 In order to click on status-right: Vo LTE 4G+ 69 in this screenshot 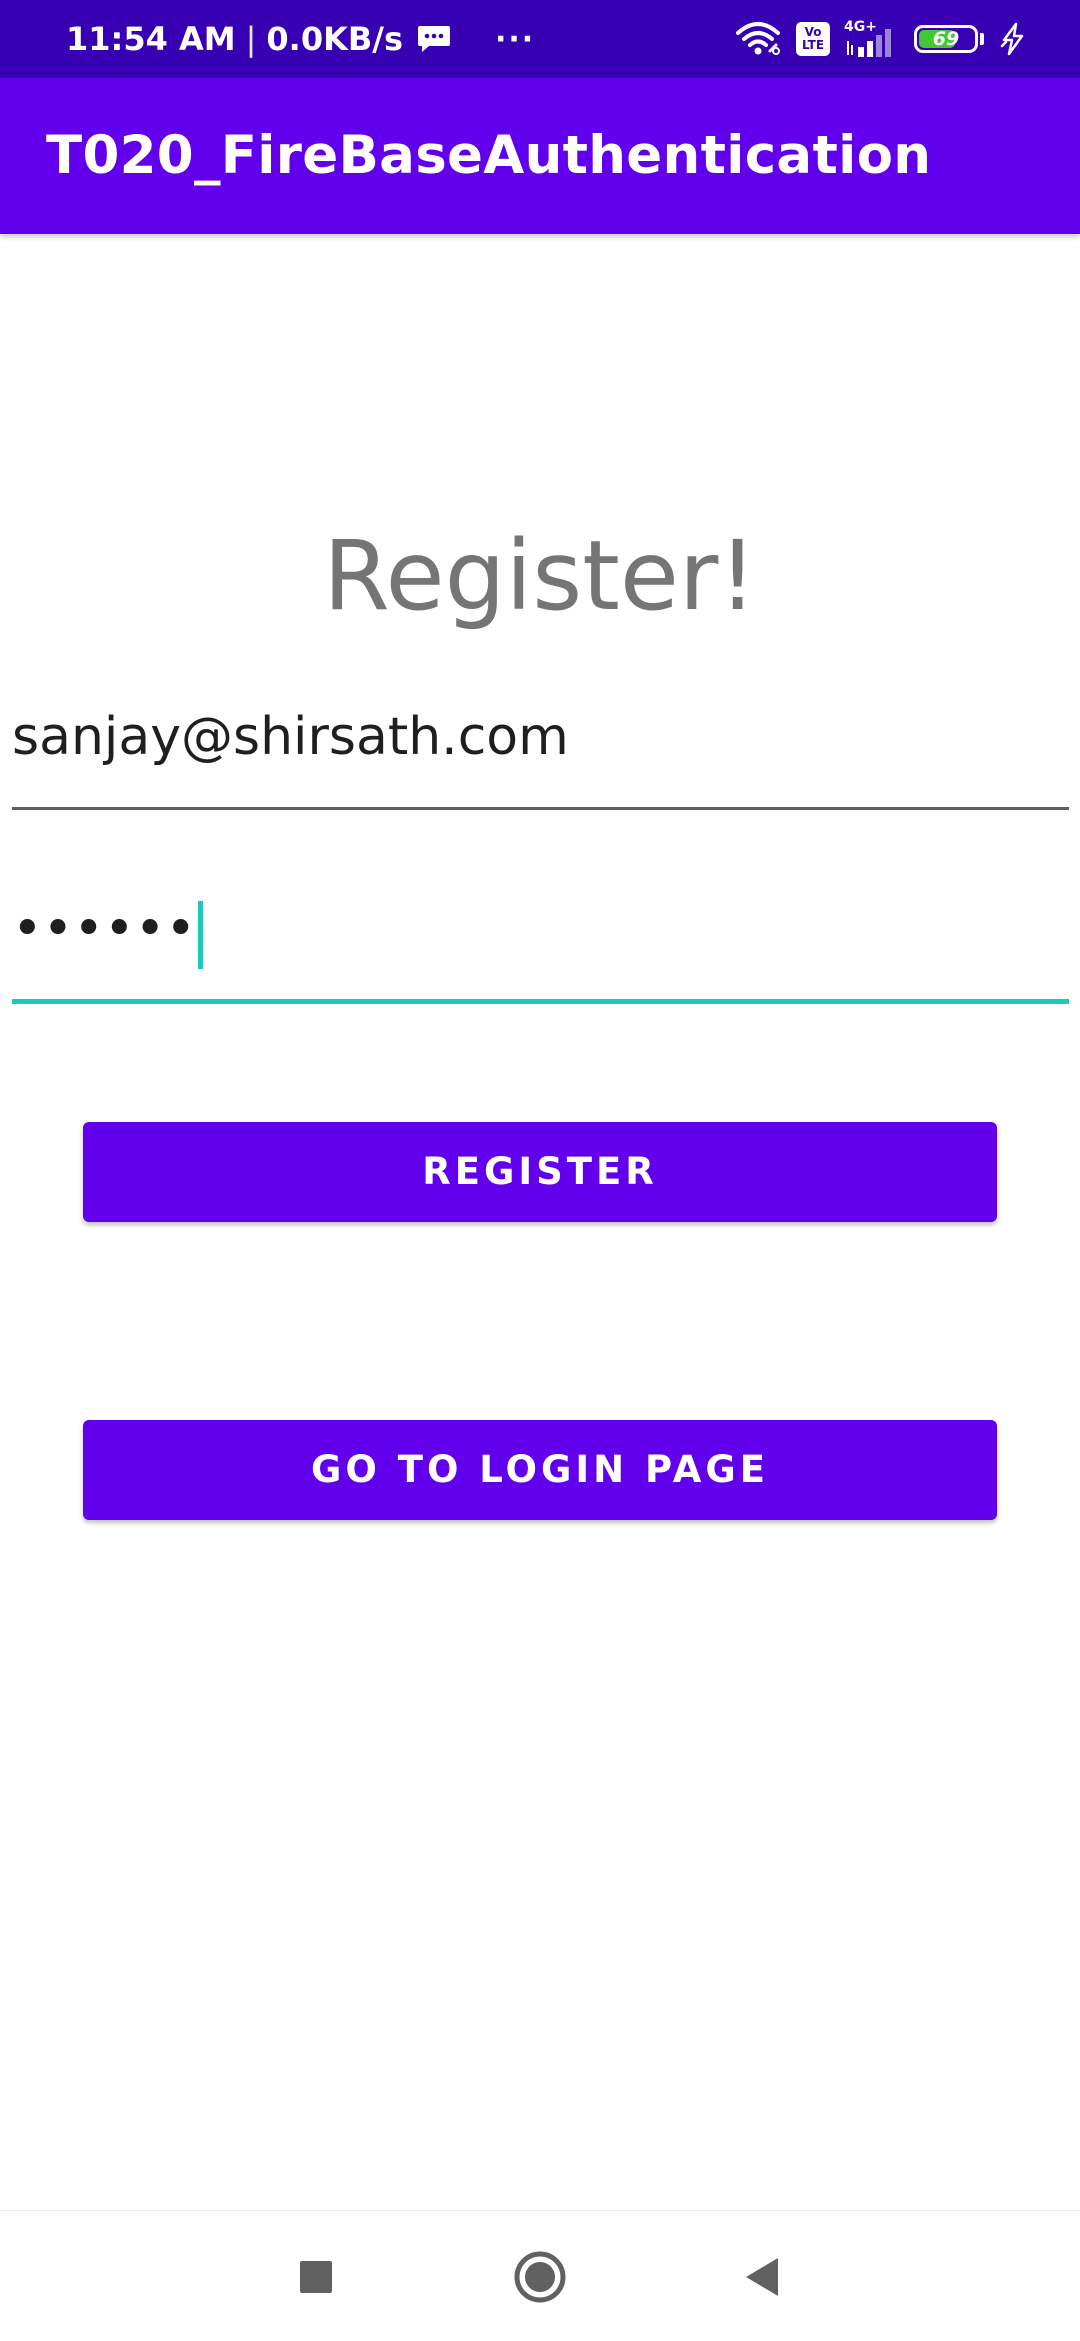, I will do `click(881, 39)`.